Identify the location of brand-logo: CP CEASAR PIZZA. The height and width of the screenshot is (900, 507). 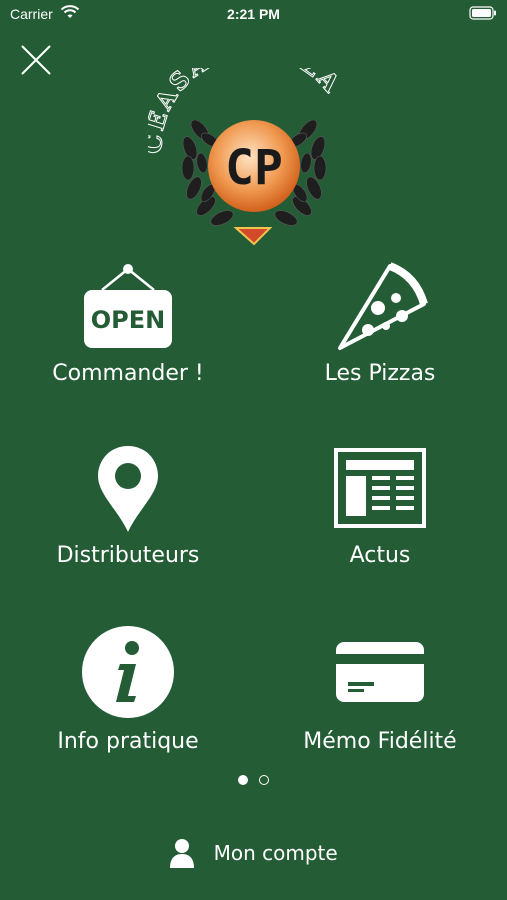
(246, 157).